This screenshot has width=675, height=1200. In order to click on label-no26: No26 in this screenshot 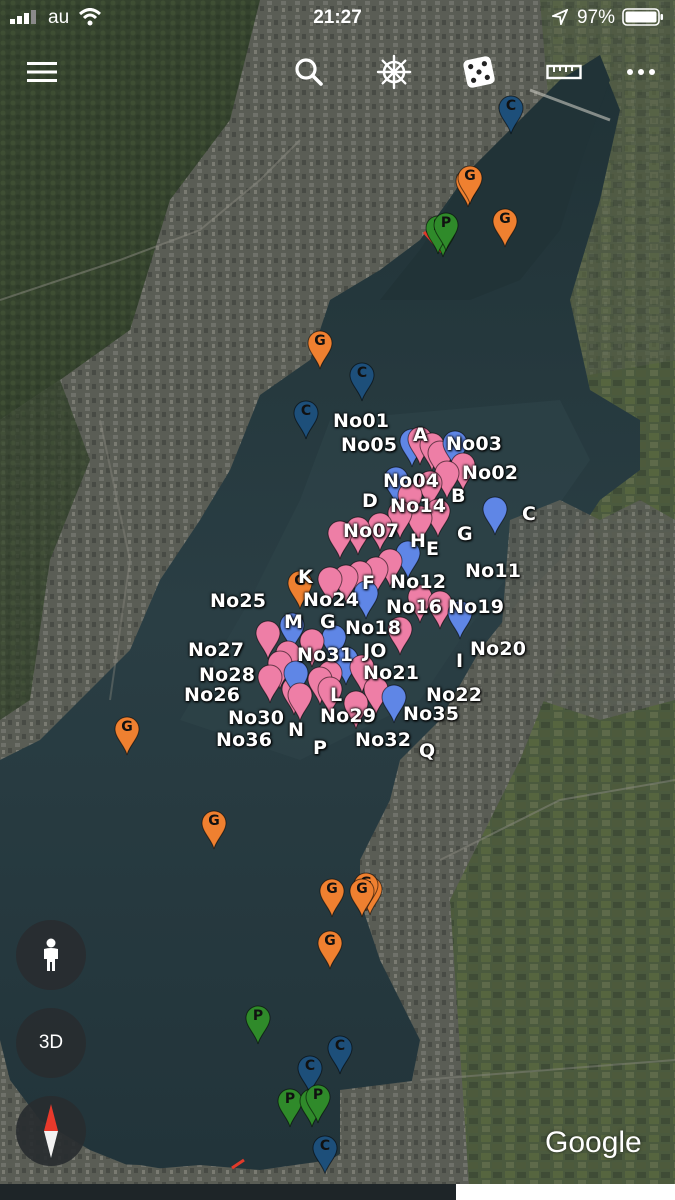, I will do `click(212, 695)`.